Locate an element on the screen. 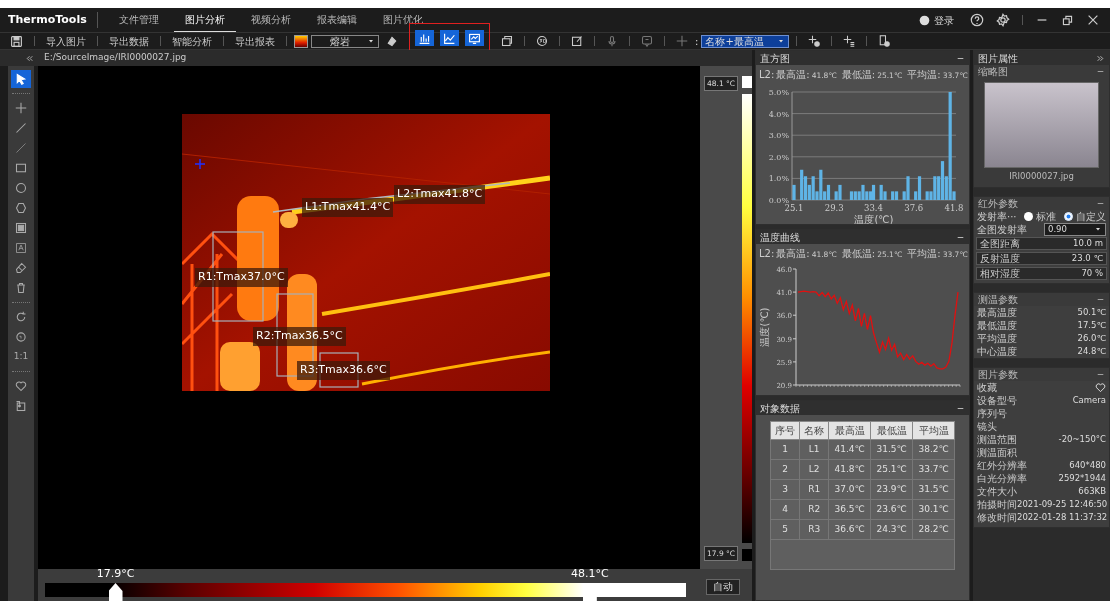 This screenshot has height=601, width=1110. y-axis-tick: 5.0% is located at coordinates (778, 92).